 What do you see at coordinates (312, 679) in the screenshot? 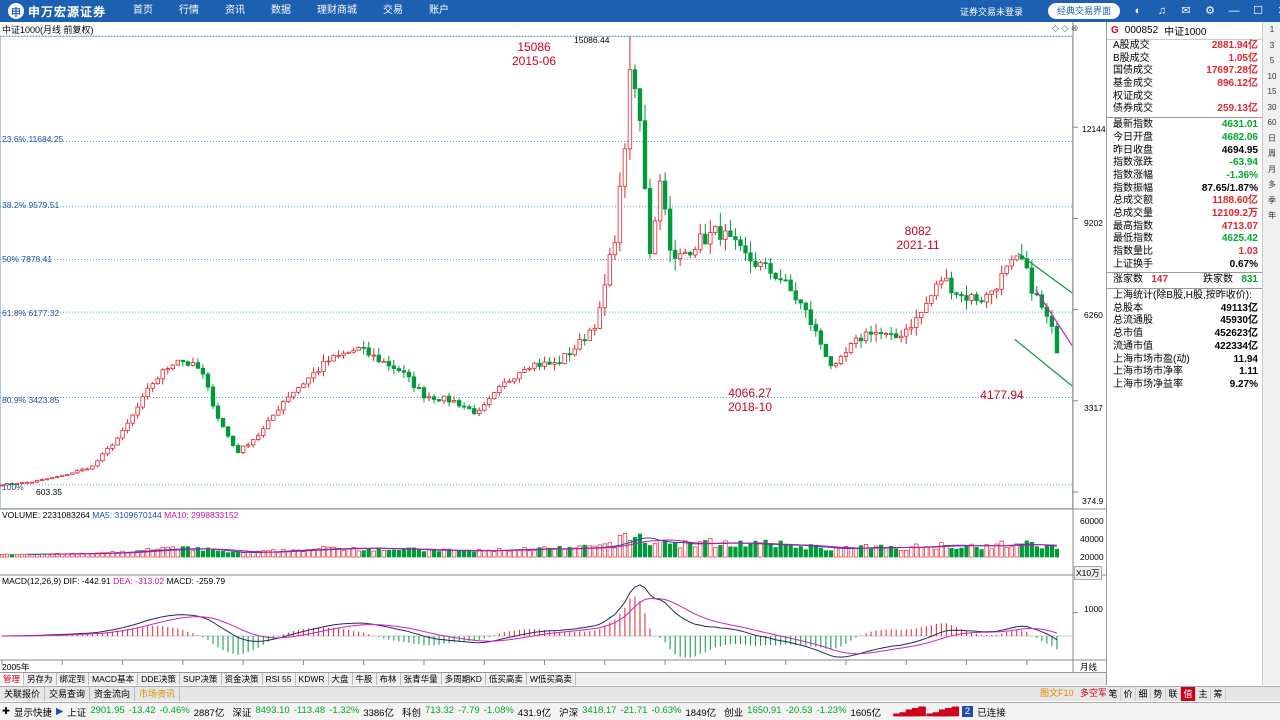
I see `indicator-tab: KDWR` at bounding box center [312, 679].